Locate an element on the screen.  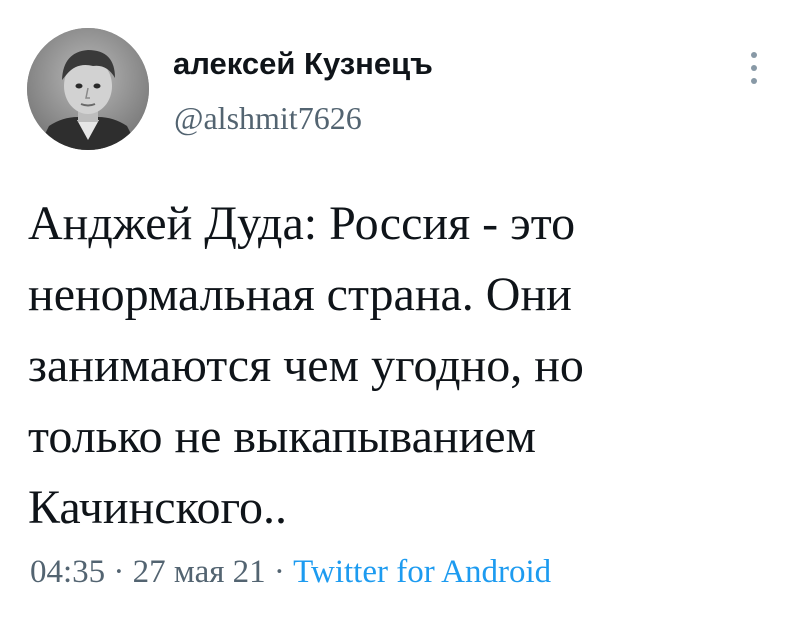
tweet-line: ненормальная страна. Они is located at coordinates (300, 294).